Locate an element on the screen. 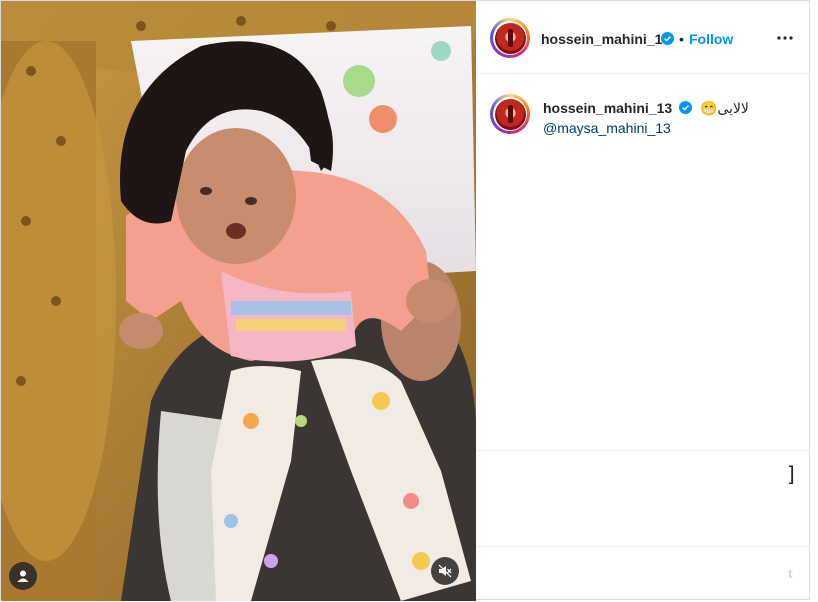 This screenshot has height=602, width=818. user-tags-button is located at coordinates (23, 576).